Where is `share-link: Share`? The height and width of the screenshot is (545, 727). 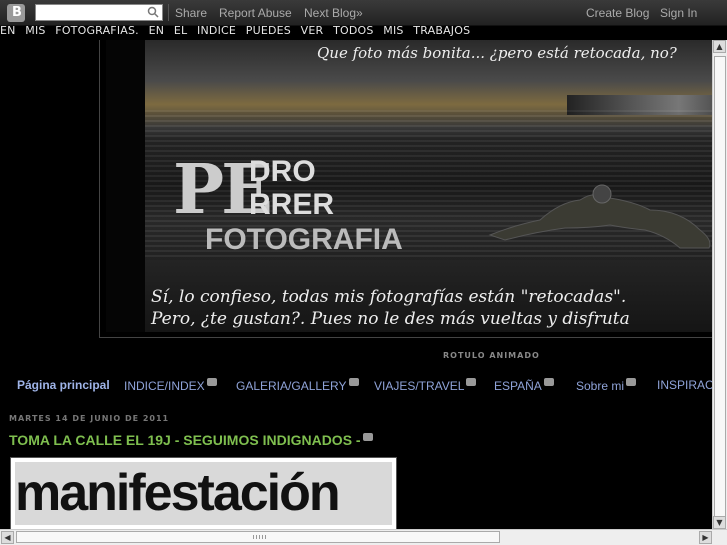
share-link: Share is located at coordinates (191, 13).